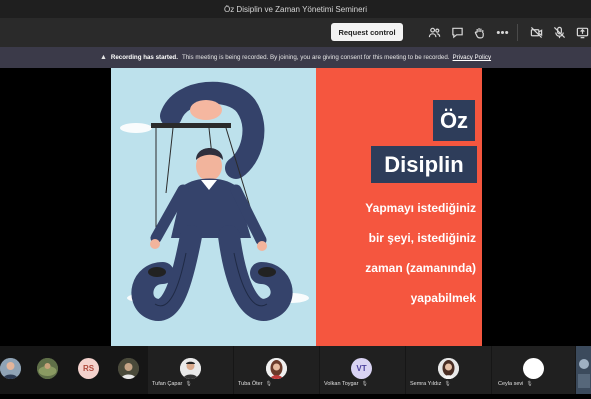  I want to click on avatar-initials: VT, so click(361, 368).